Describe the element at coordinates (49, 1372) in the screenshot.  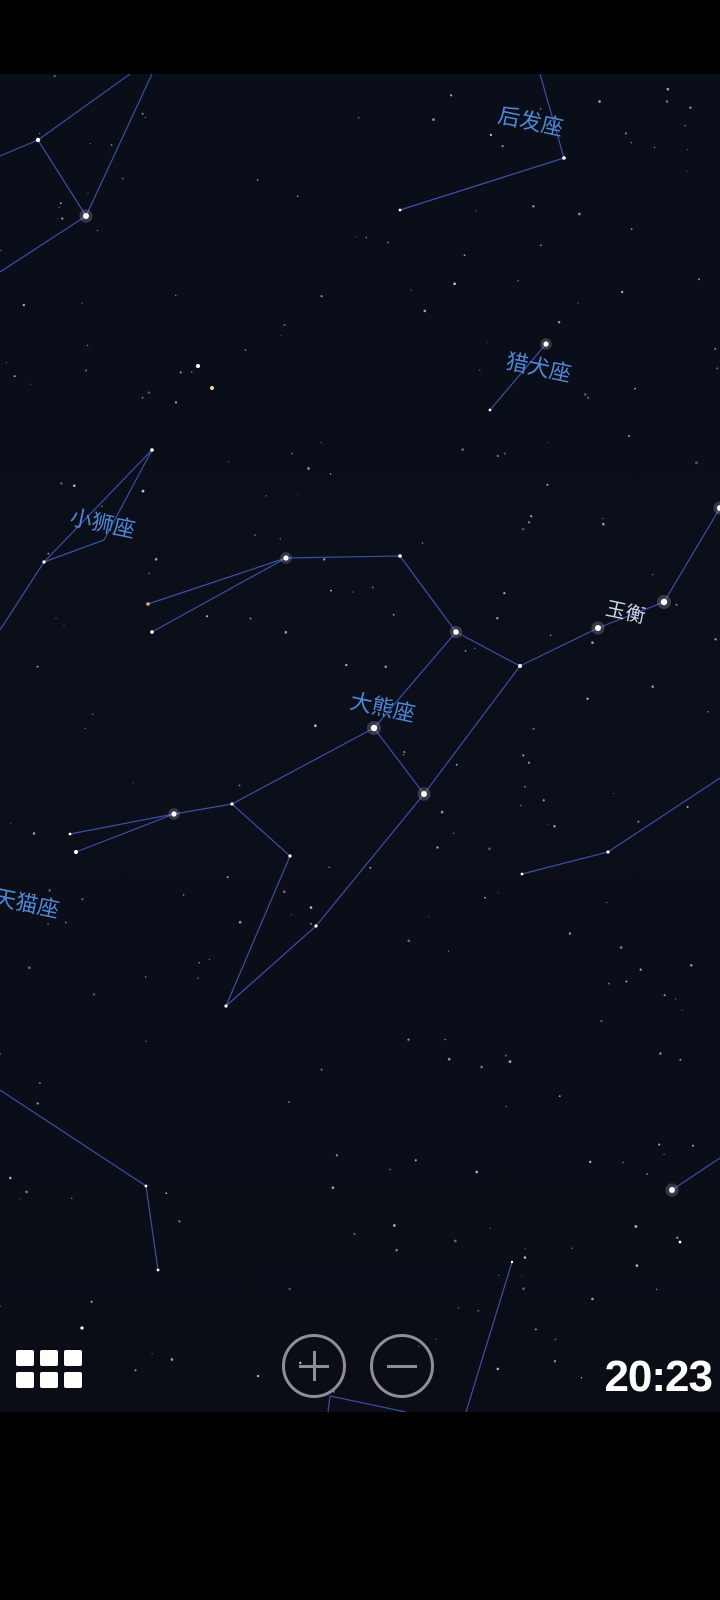
I see `grid-menu-icon` at that location.